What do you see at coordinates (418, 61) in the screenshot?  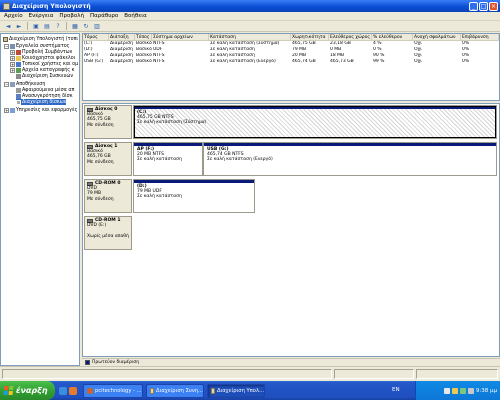 I see `table-cell: Όχι` at bounding box center [418, 61].